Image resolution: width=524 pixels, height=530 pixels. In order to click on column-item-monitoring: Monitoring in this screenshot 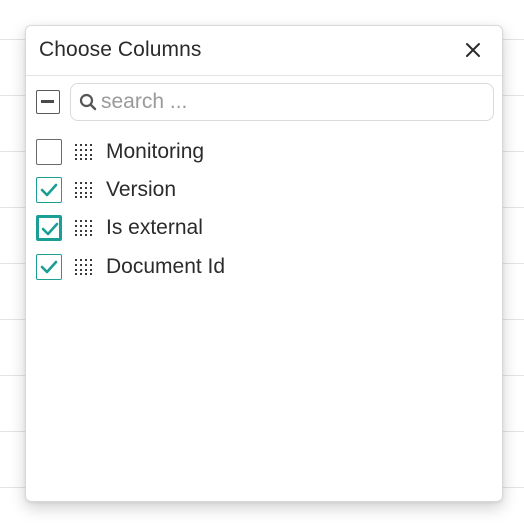, I will do `click(264, 153)`.